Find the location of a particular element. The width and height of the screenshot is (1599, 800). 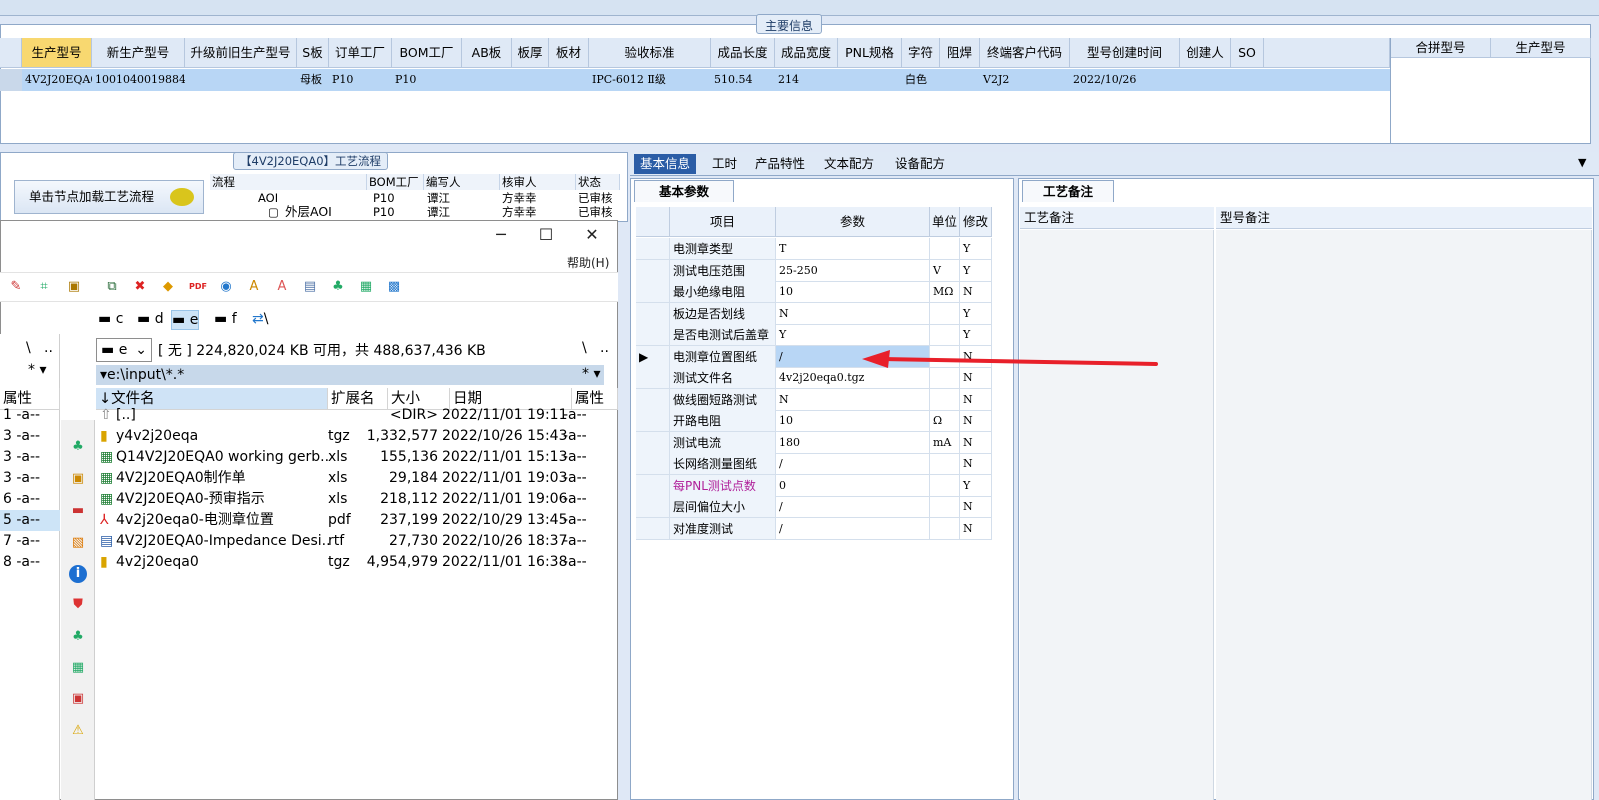

help-menu: 帮助(H) is located at coordinates (588, 262).